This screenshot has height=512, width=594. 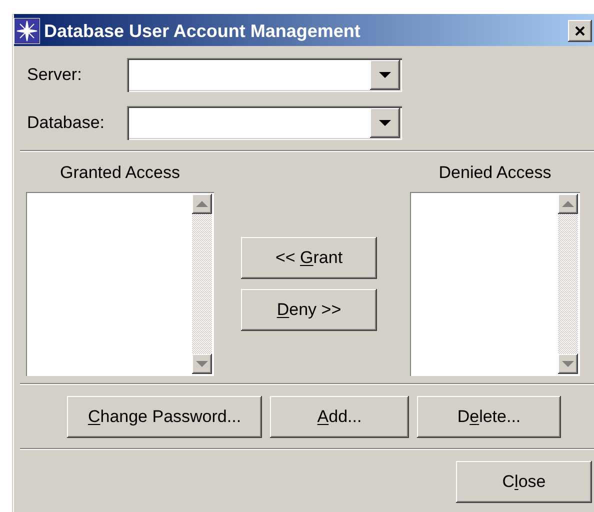 I want to click on close-button, so click(x=580, y=31).